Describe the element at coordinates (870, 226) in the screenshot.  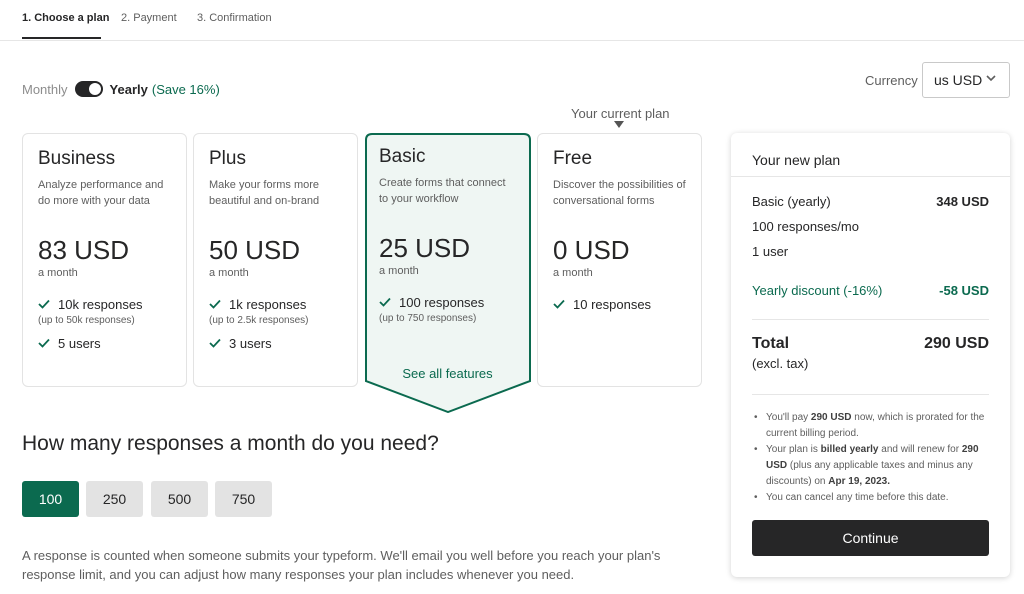
I see `summary-responses-line: 100 responses/mo` at that location.